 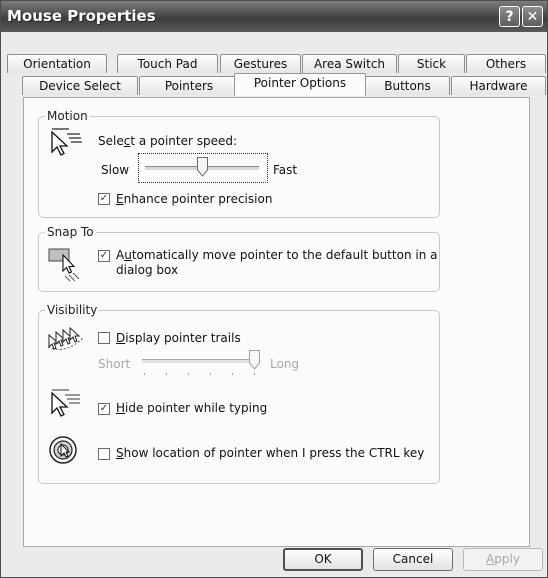 What do you see at coordinates (189, 85) in the screenshot?
I see `tab-pointers: Pointers` at bounding box center [189, 85].